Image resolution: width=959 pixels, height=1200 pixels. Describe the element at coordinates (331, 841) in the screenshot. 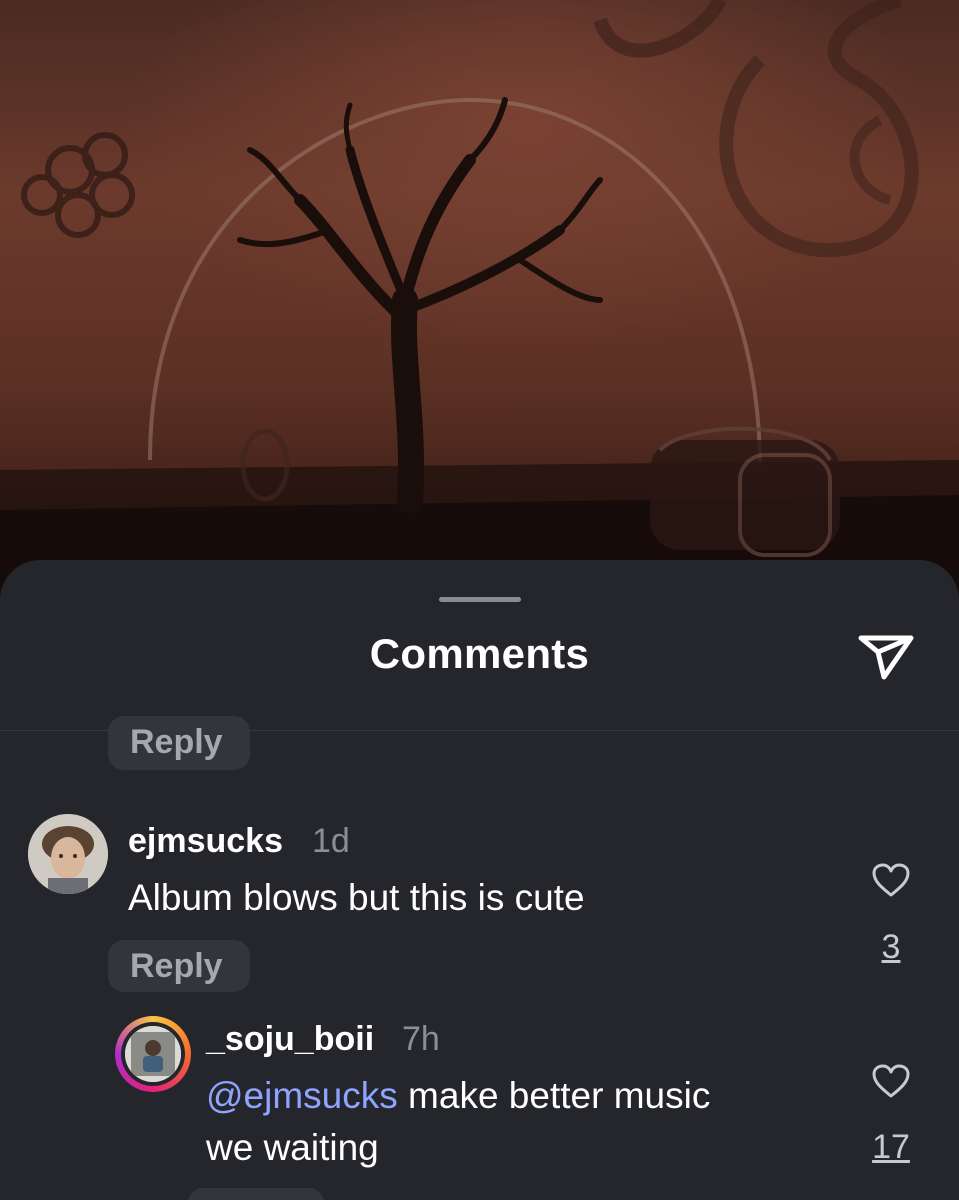

I see `comment-time: 1d` at that location.